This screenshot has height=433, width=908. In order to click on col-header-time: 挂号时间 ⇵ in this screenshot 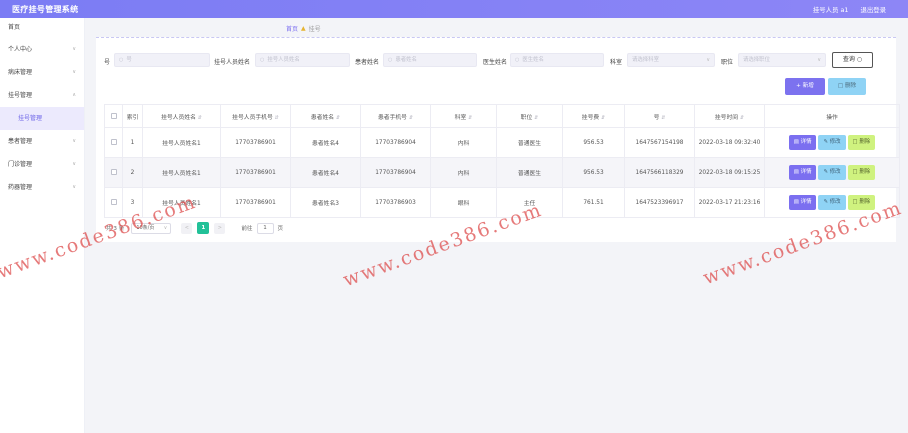, I will do `click(729, 116)`.